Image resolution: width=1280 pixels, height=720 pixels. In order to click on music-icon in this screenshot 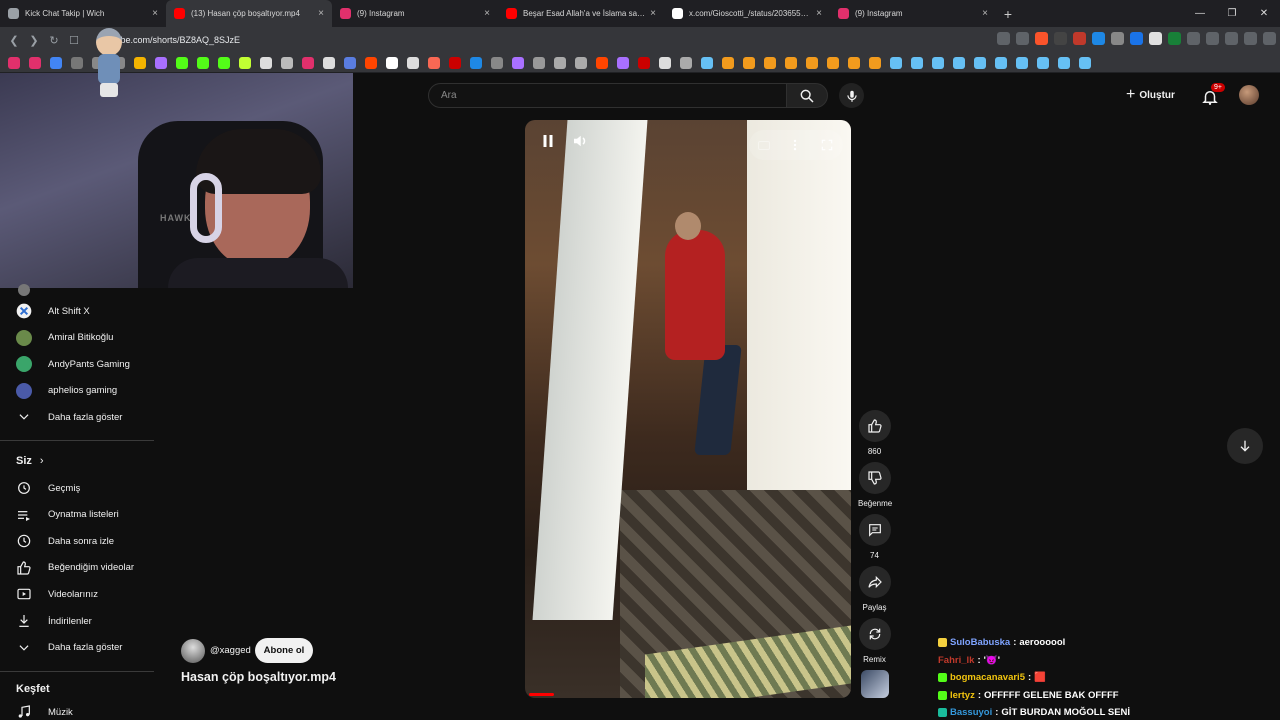, I will do `click(1250, 38)`.